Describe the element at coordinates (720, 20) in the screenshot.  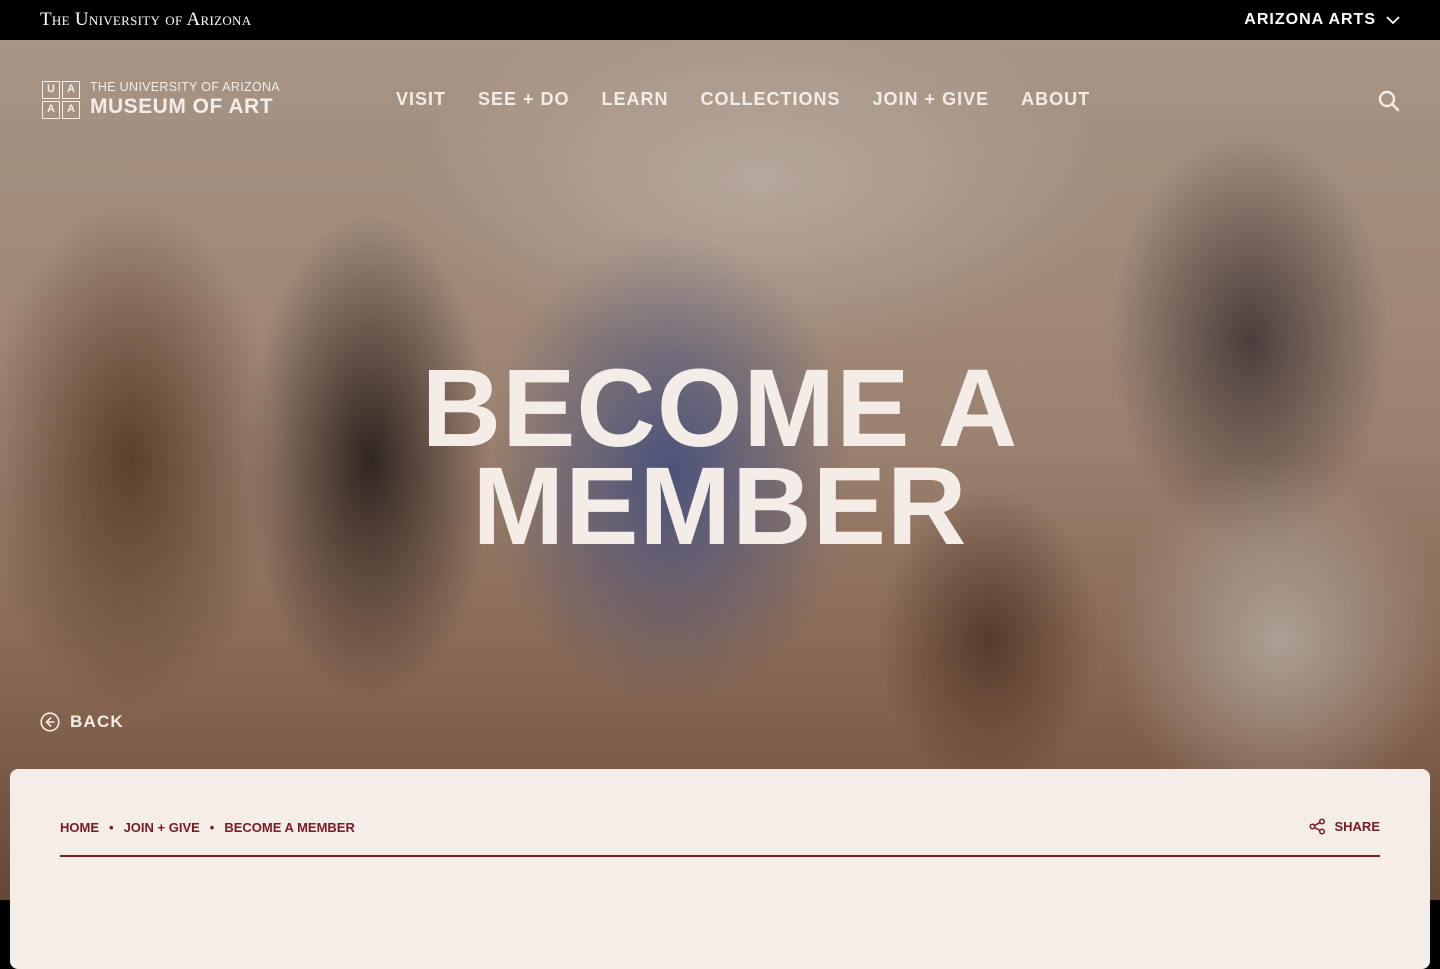
I see `university-bar: The University of Arizona ARIZONA ARTS` at that location.